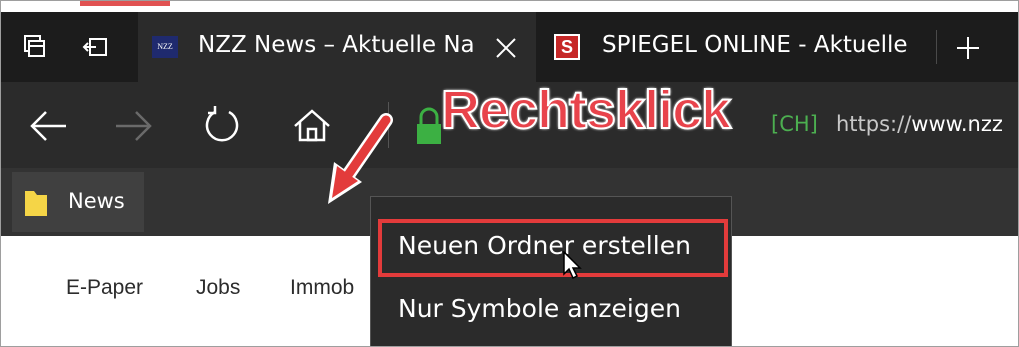 This screenshot has height=347, width=1019. Describe the element at coordinates (574, 265) in the screenshot. I see `mouse-cursor-icon` at that location.